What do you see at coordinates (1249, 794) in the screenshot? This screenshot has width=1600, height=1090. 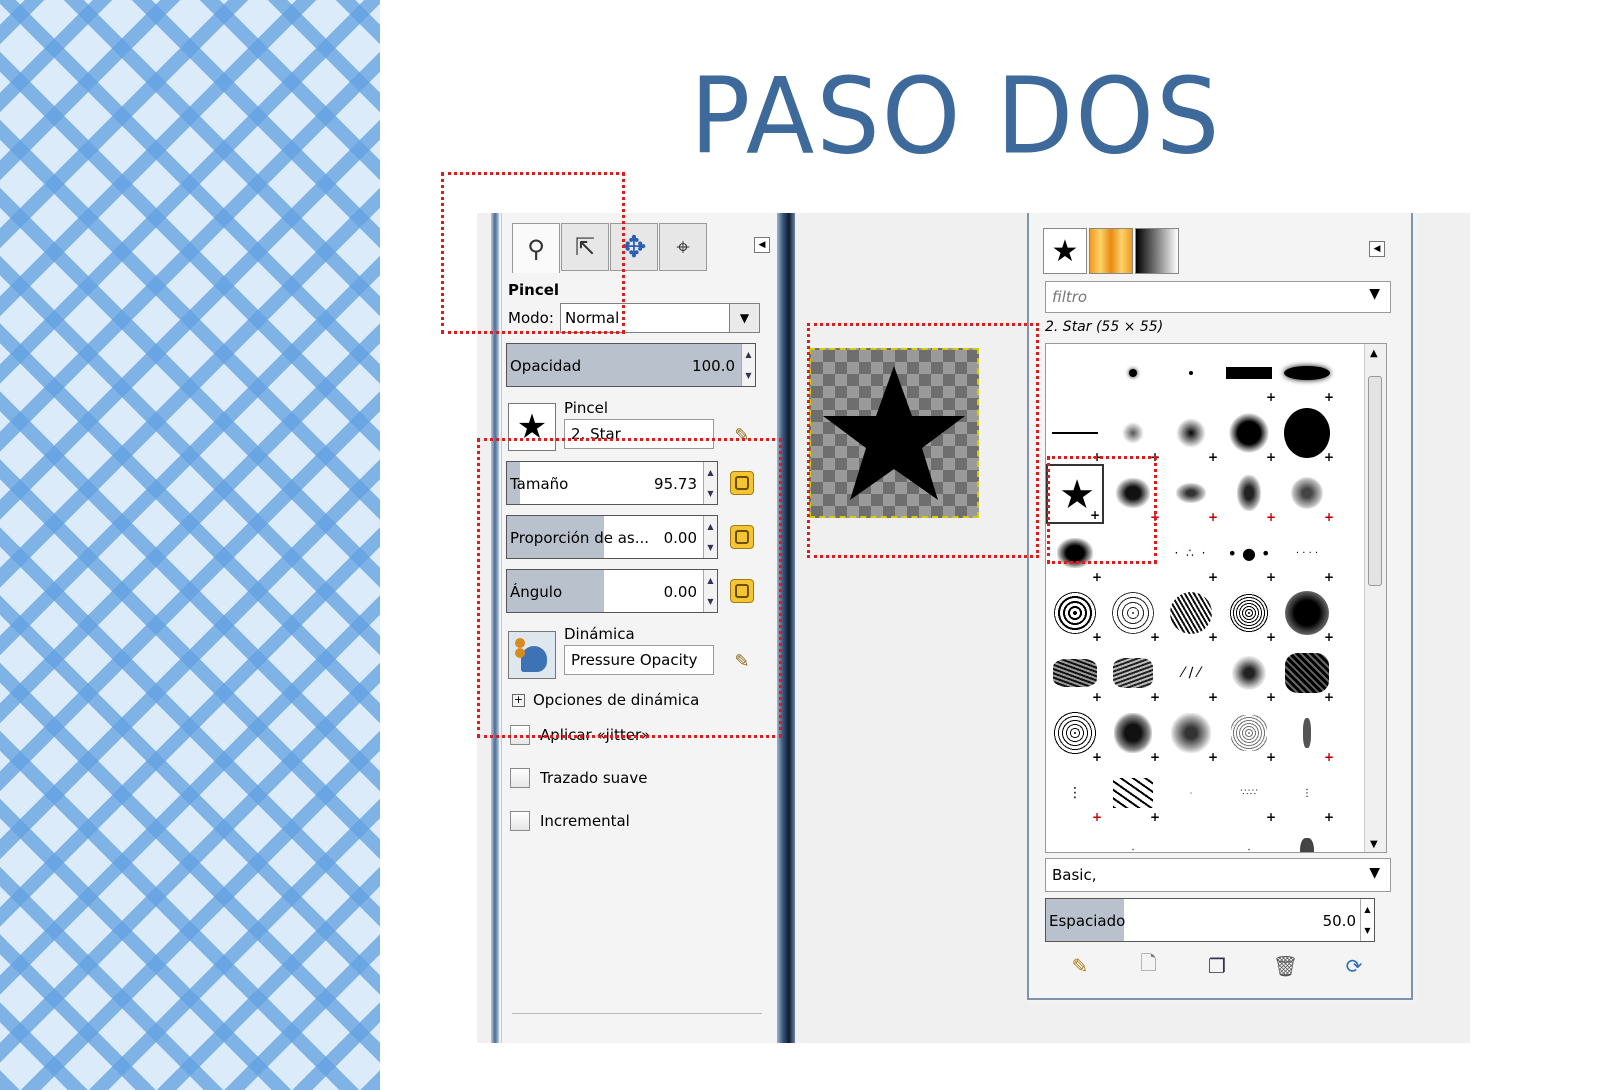 I see `brush-cell: ∵∴∵ +` at bounding box center [1249, 794].